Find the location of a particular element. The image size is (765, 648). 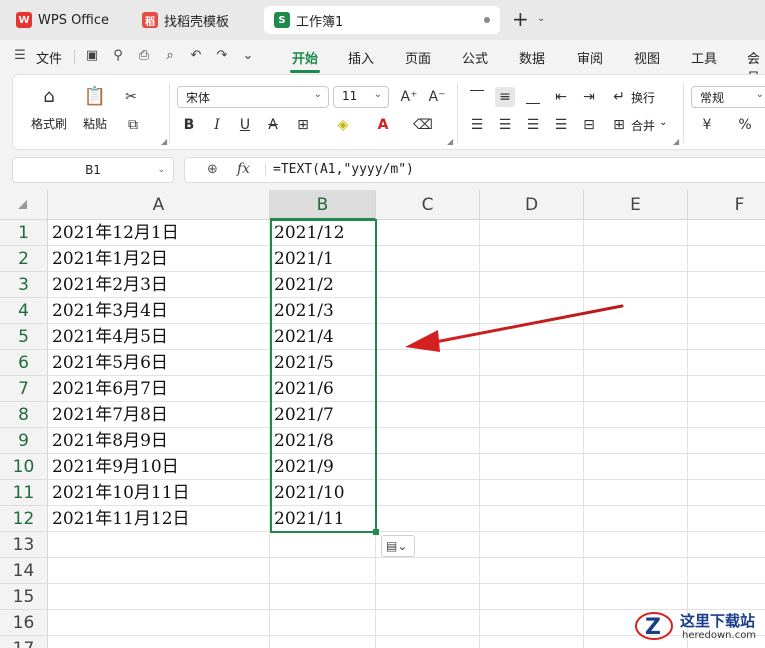

menu-home: 开始 is located at coordinates (305, 57).